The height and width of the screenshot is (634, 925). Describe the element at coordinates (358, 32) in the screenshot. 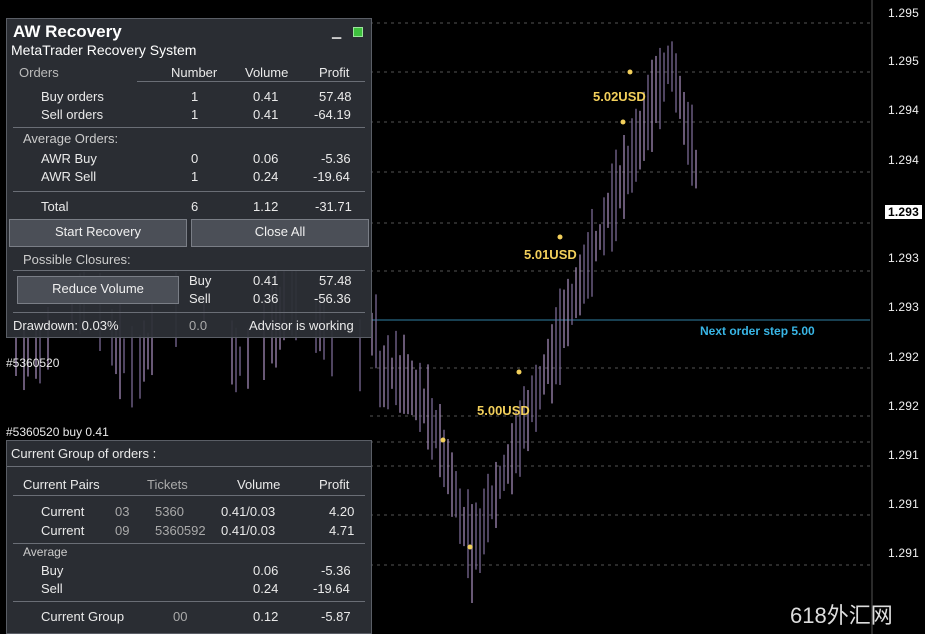

I see `maximize-icon` at that location.